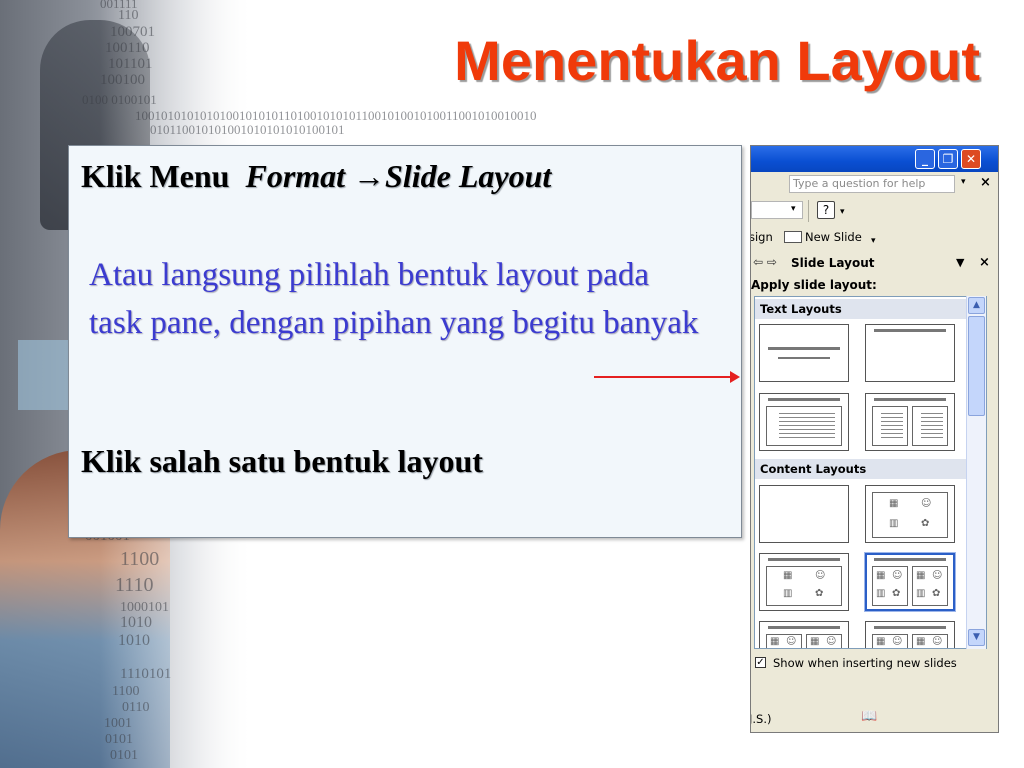  Describe the element at coordinates (804, 358) in the screenshot. I see `layout-subtitle-bar` at that location.